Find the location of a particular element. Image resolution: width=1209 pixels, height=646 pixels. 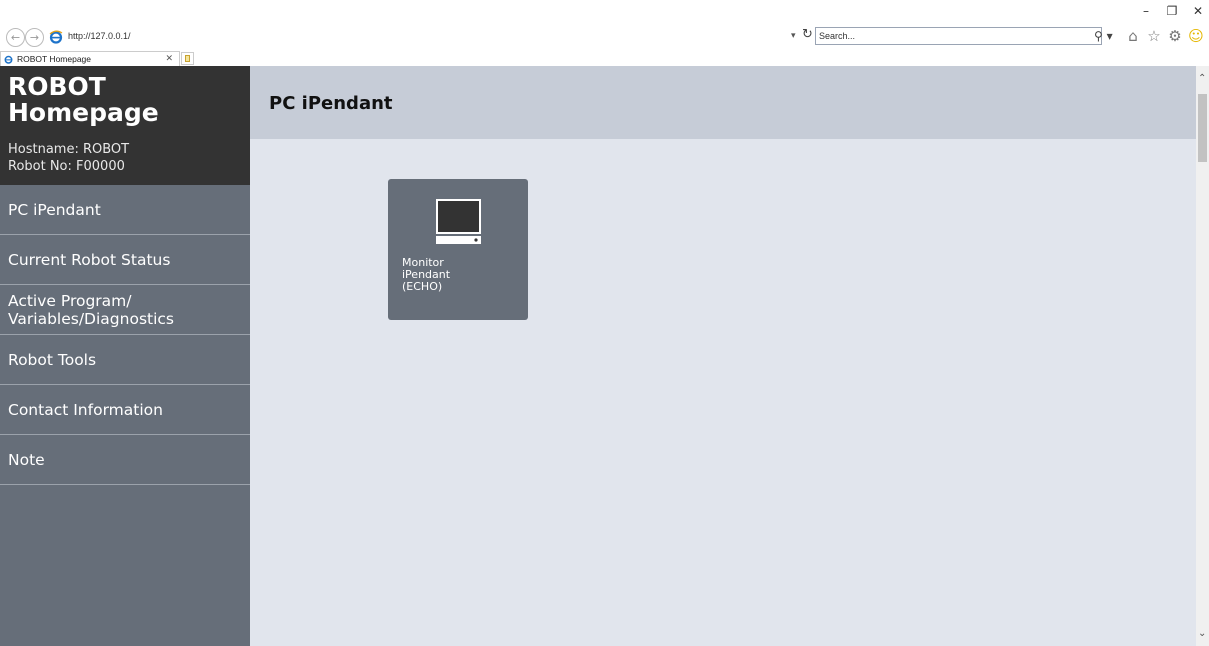

sidebar-item-label: Note is located at coordinates (26, 460).